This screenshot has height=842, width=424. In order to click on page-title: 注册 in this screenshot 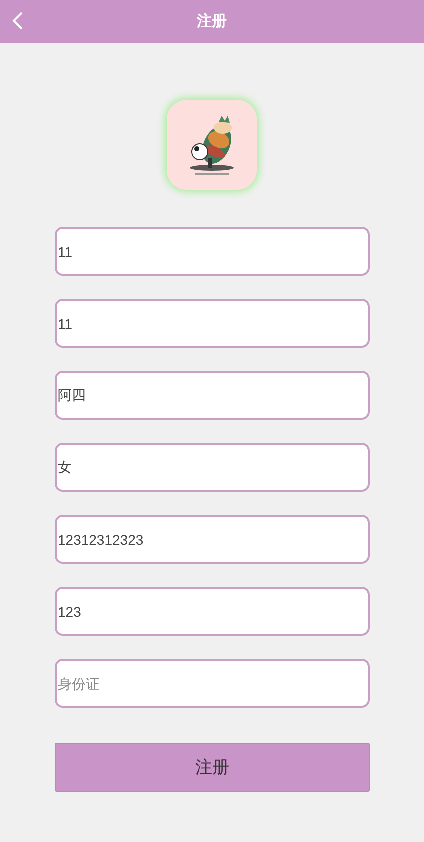, I will do `click(212, 21)`.